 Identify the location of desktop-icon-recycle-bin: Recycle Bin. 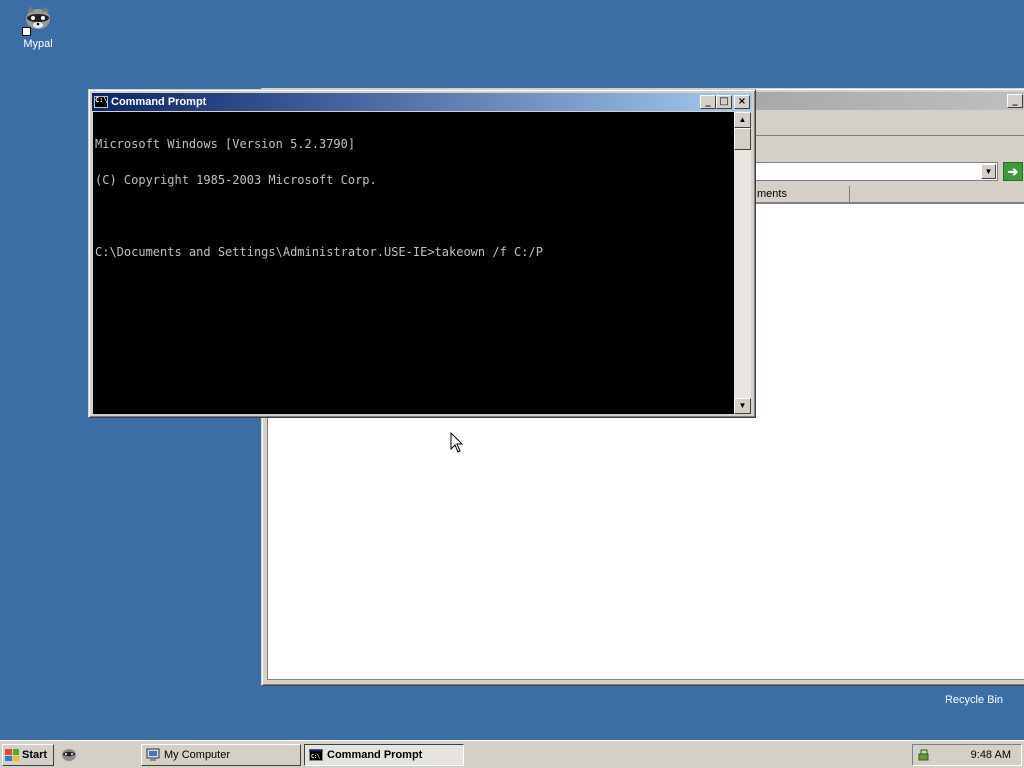
(974, 699).